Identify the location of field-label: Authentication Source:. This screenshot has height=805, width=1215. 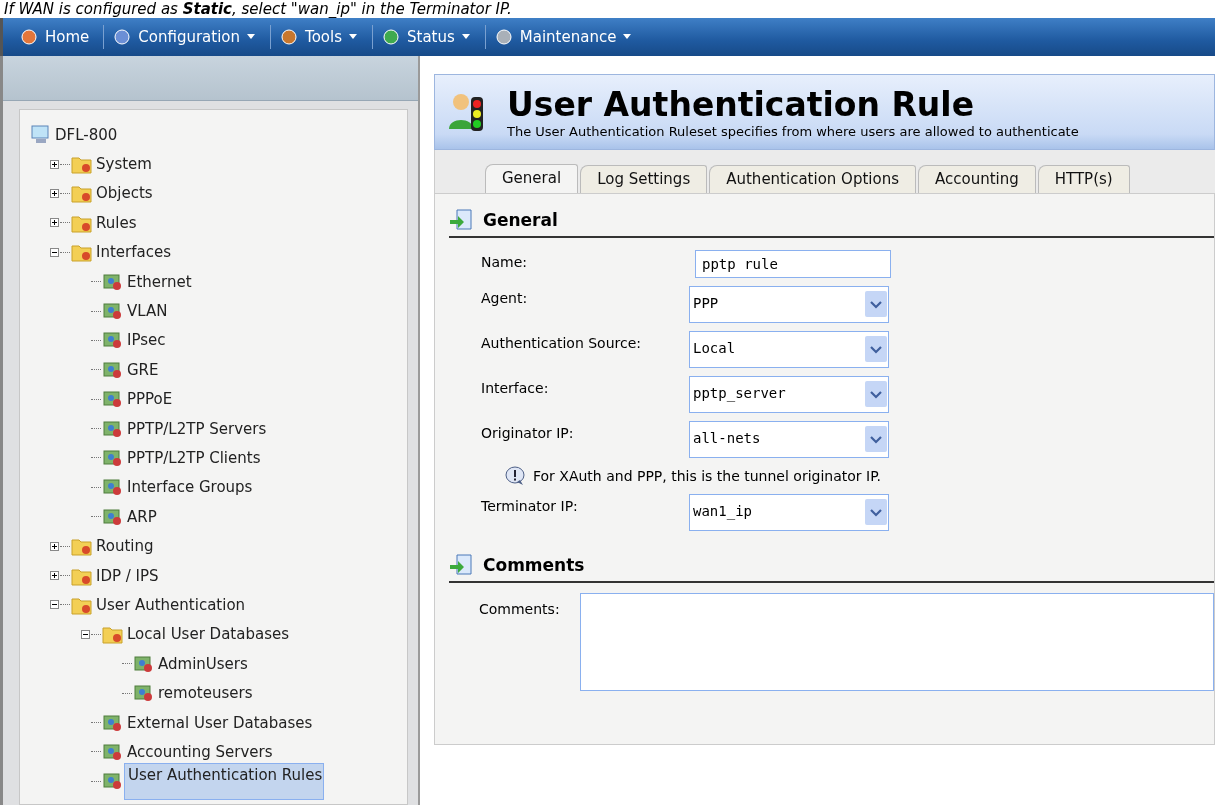
(562, 342).